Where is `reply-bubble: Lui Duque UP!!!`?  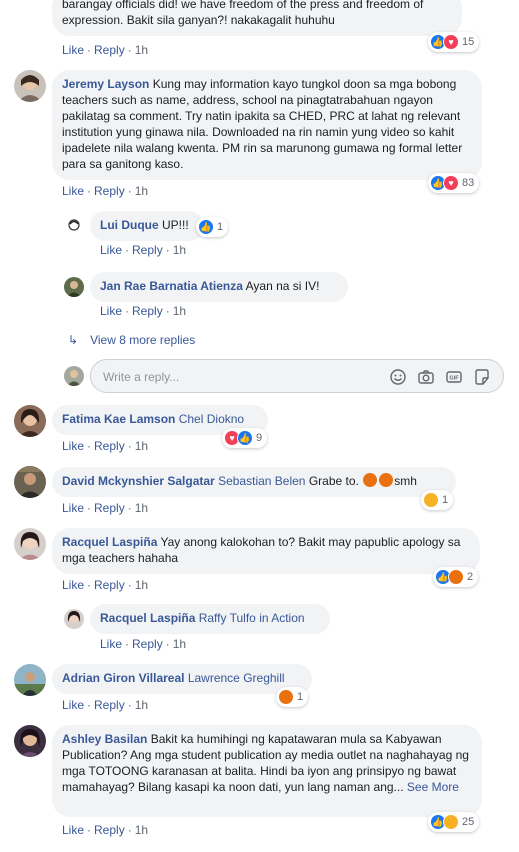 reply-bubble: Lui Duque UP!!! is located at coordinates (147, 226).